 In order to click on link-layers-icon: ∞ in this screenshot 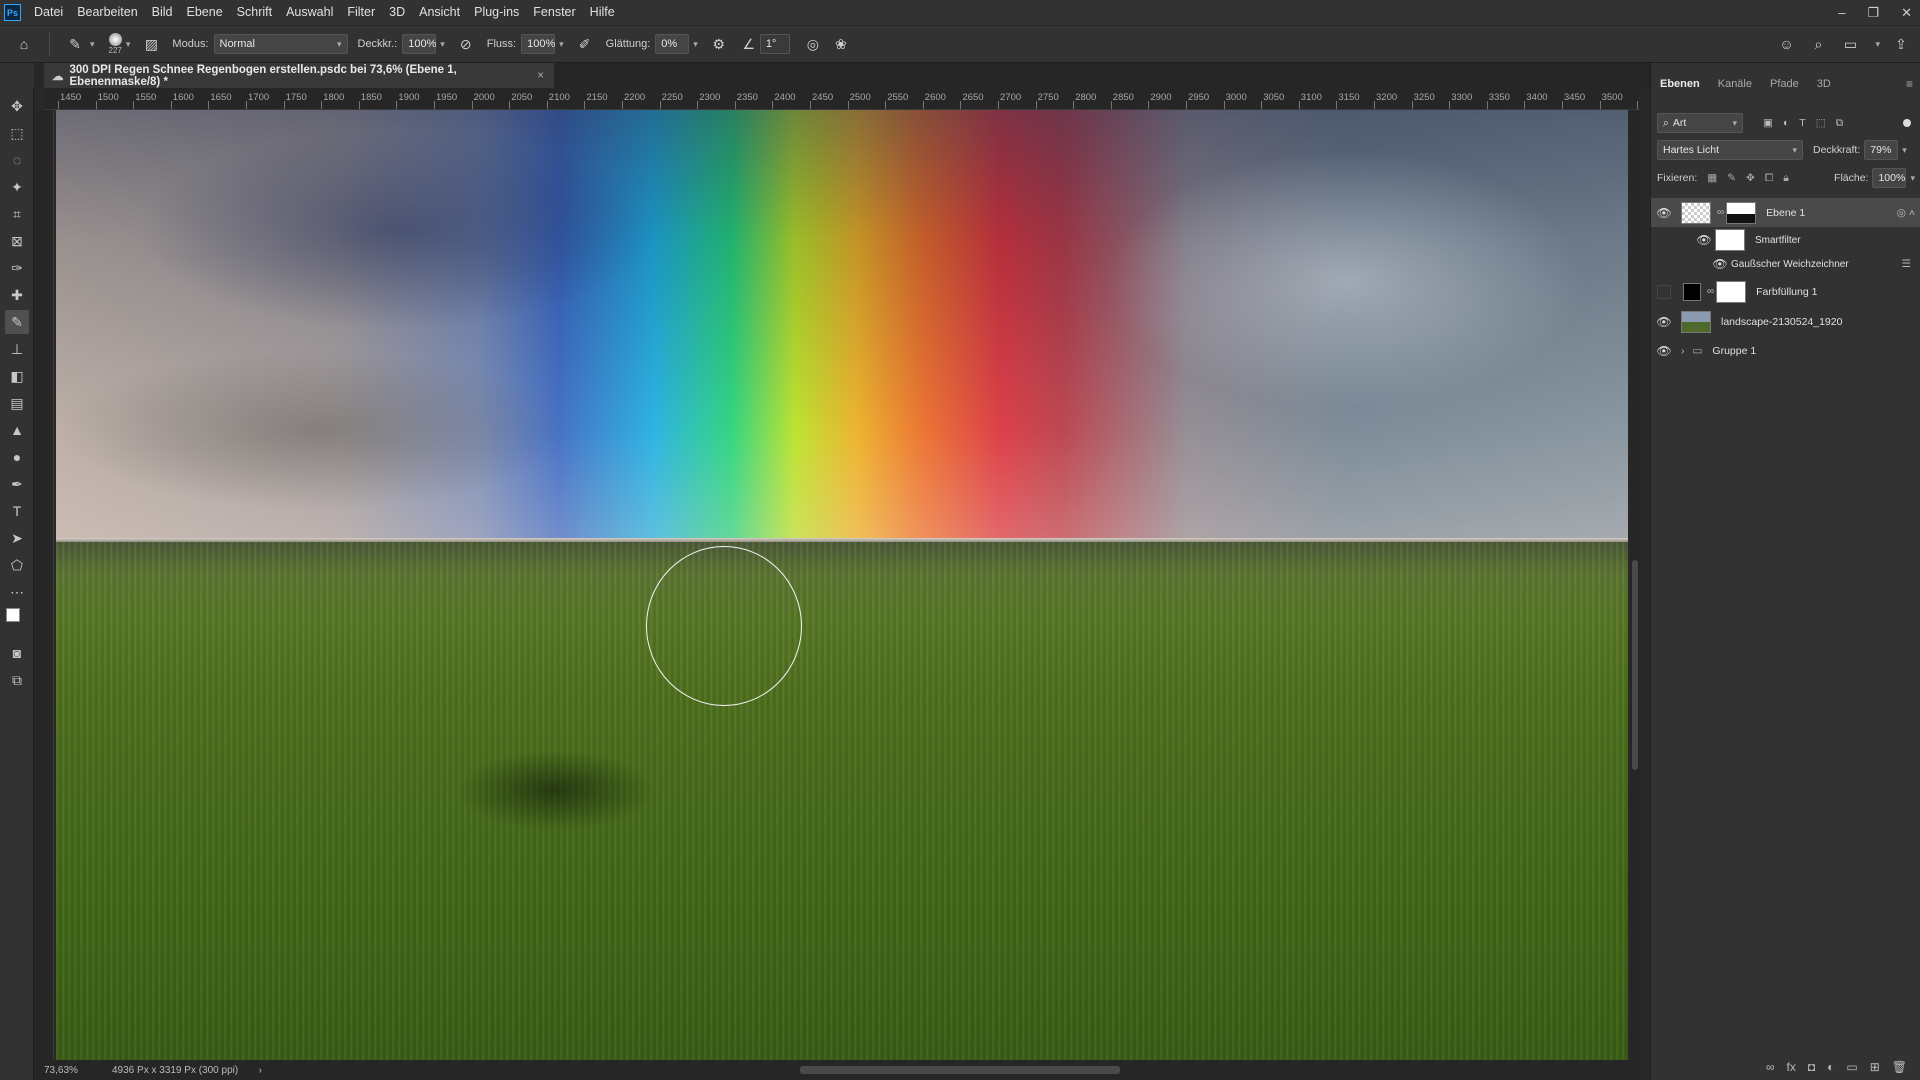, I will do `click(1770, 1067)`.